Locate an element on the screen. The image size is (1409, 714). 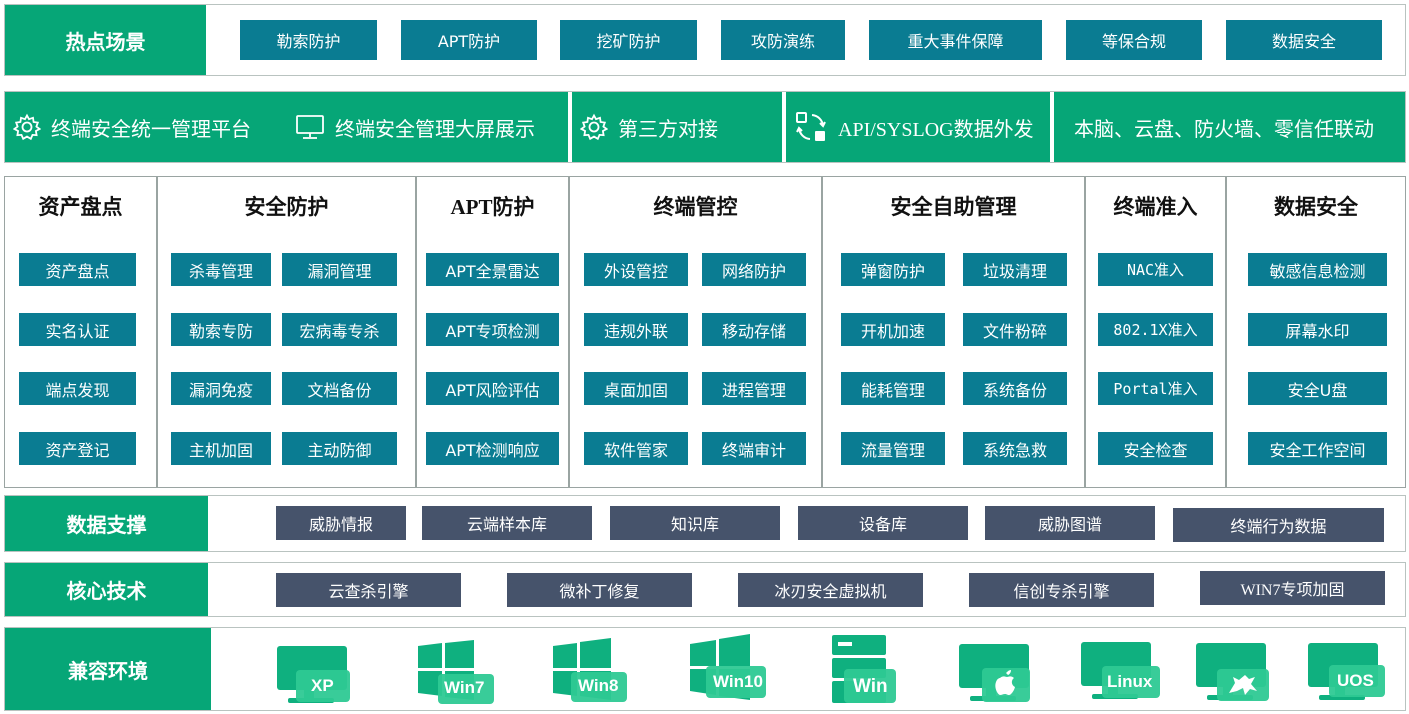
core-tech-item: WIN7专项加固 is located at coordinates (1292, 588).